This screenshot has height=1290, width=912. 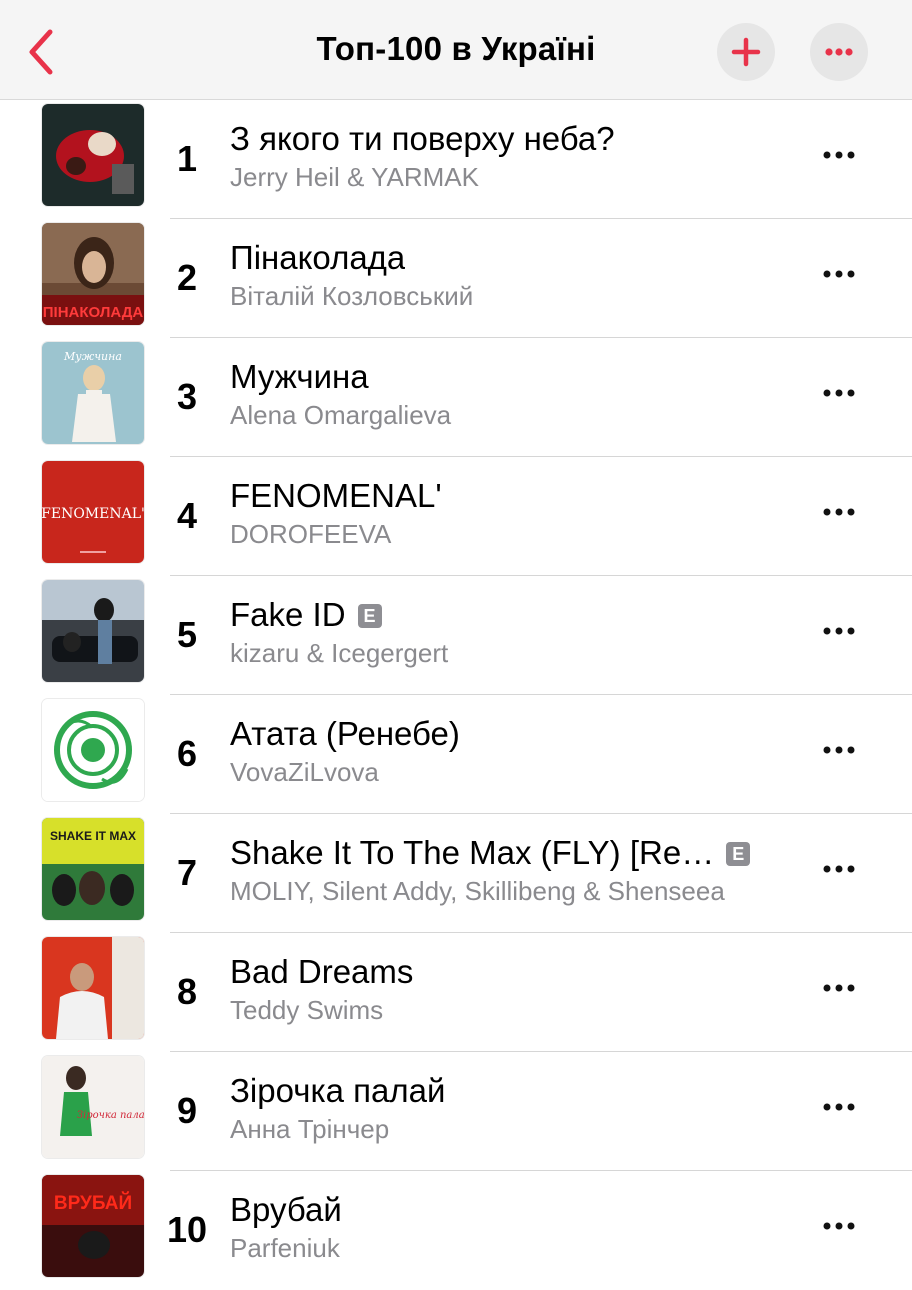 I want to click on chart-rank: 8, so click(x=187, y=991).